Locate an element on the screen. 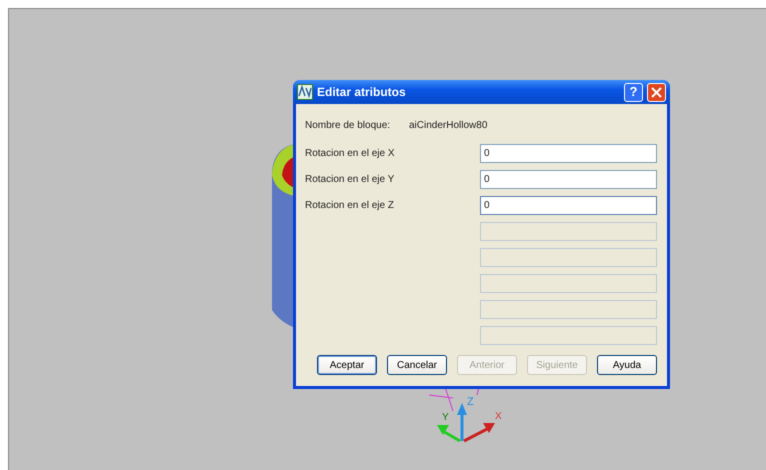 The width and height of the screenshot is (766, 470). field-label: Rotacion en el eje Z is located at coordinates (350, 206).